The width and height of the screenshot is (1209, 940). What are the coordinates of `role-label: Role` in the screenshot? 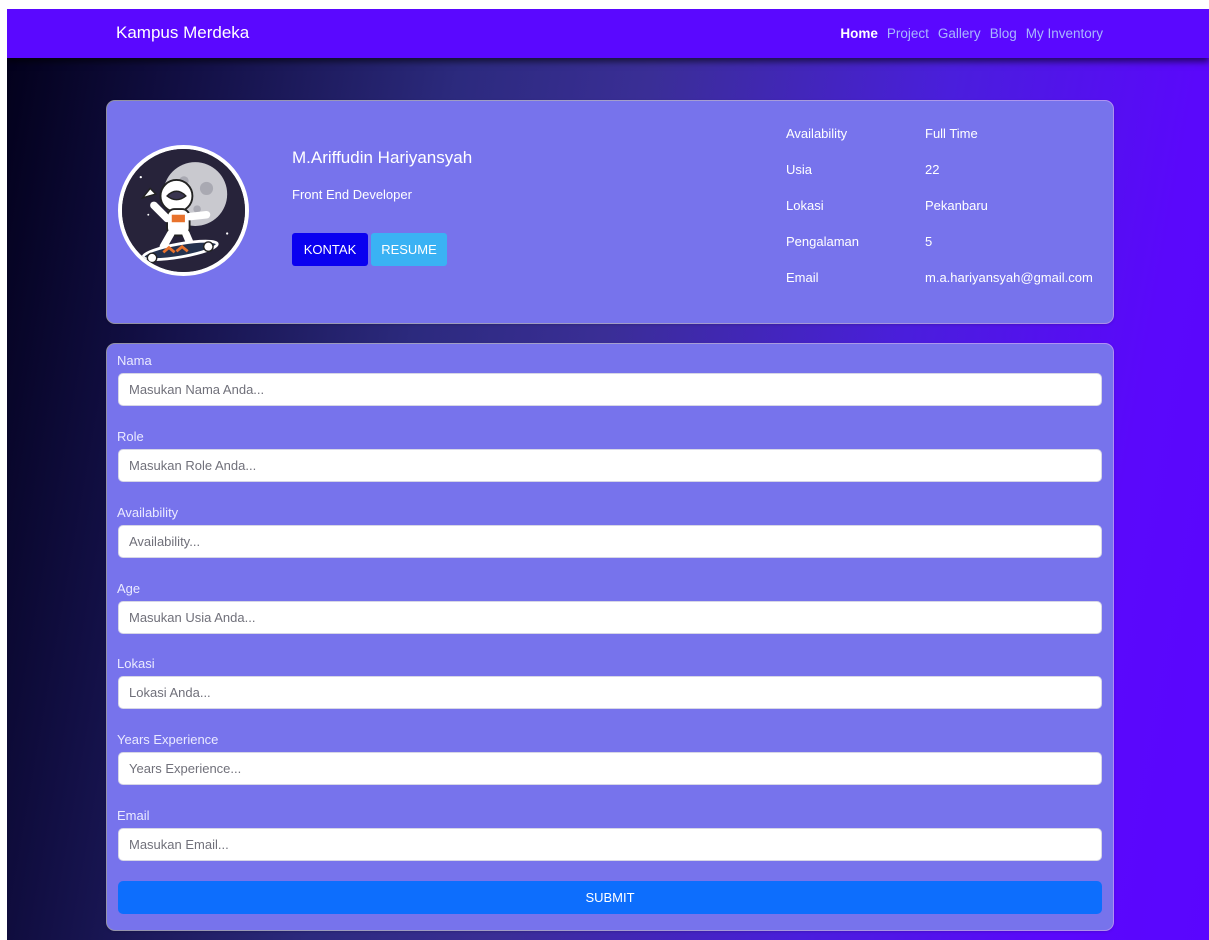 It's located at (130, 436).